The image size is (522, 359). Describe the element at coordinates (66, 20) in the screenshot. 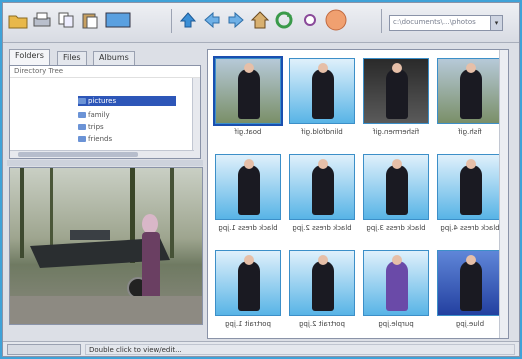

I see `copy-icon` at that location.